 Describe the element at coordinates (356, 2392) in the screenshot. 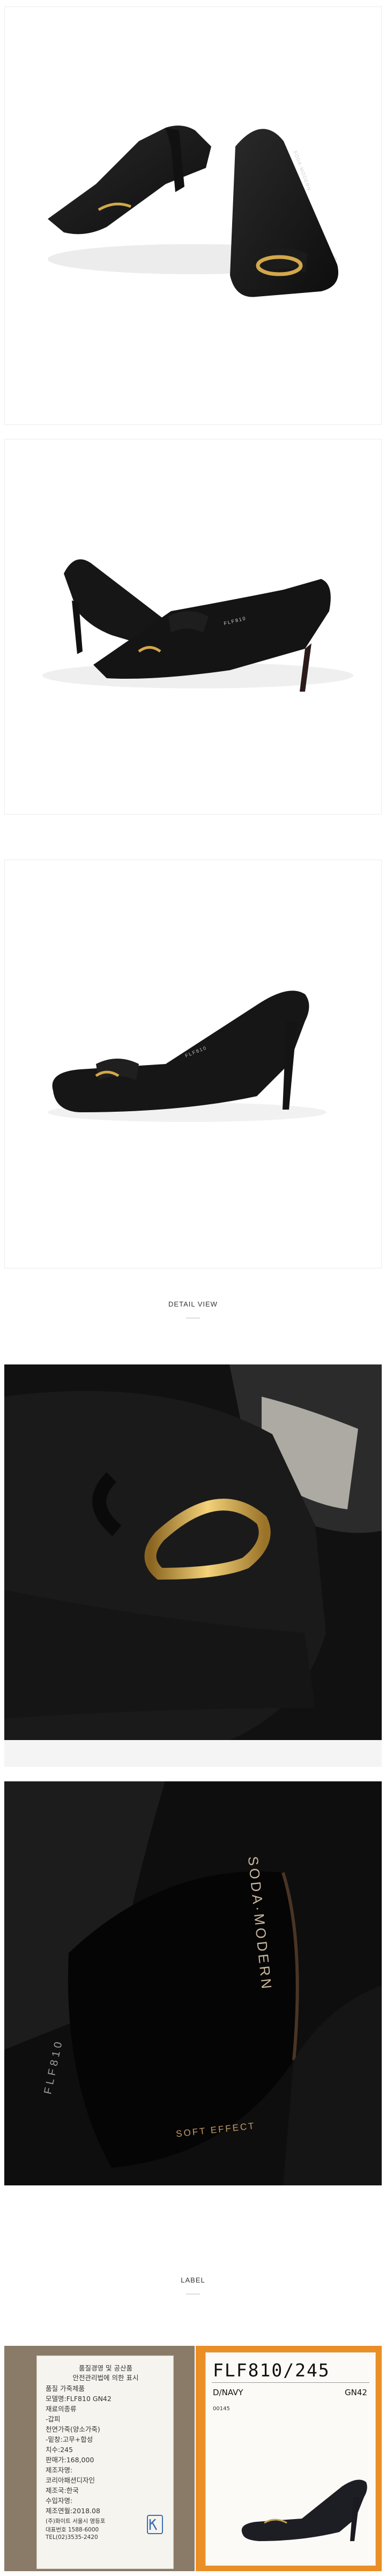

I see `tag-variant: GN42` at that location.